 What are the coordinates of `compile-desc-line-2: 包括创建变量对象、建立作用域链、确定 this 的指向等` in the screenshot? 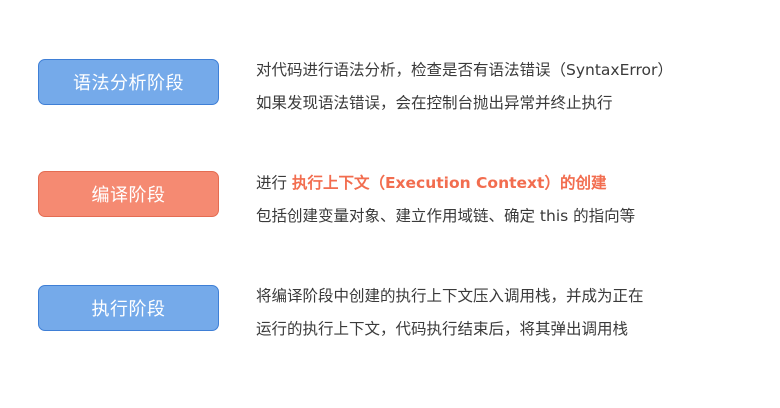 It's located at (446, 216).